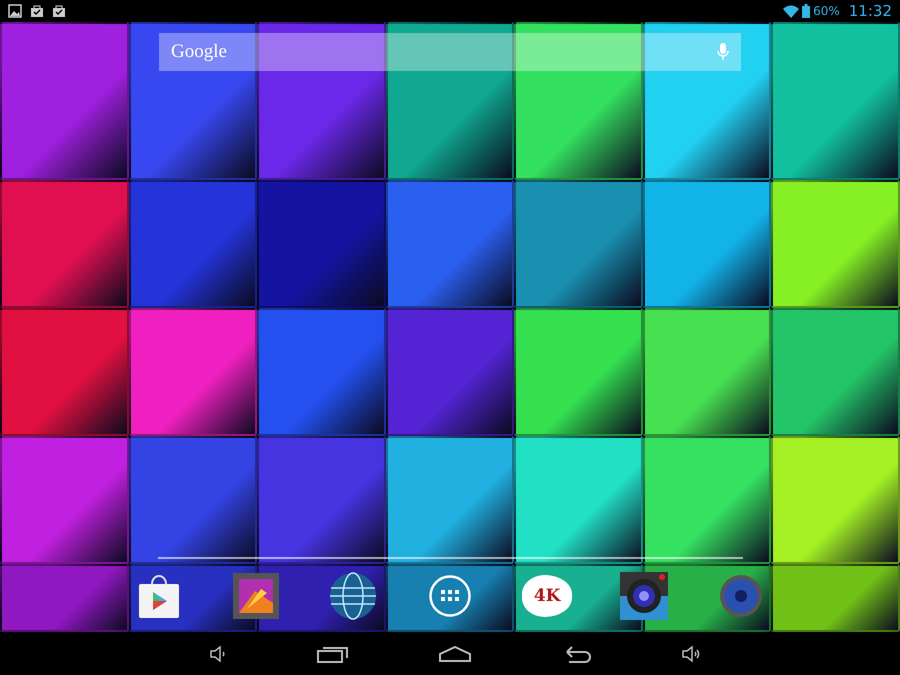  Describe the element at coordinates (333, 653) in the screenshot. I see `recent-apps-icon` at that location.